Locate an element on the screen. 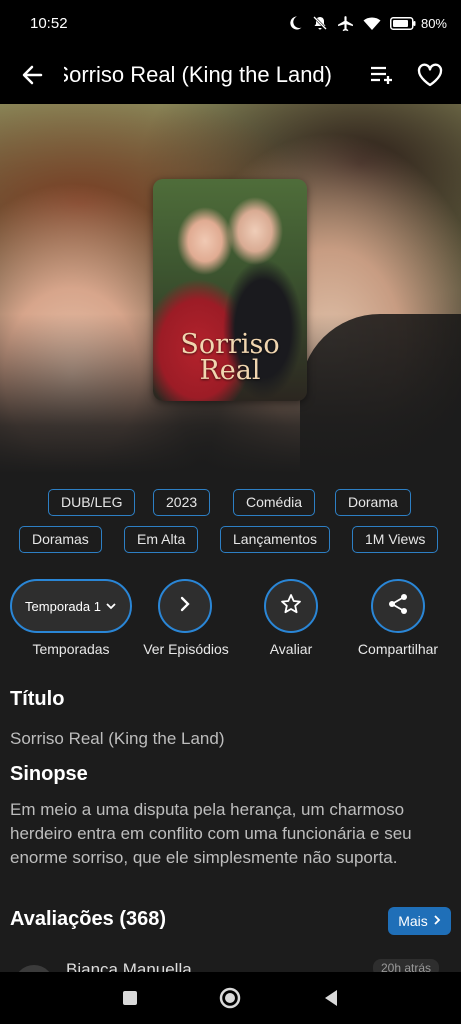 This screenshot has width=461, height=1024. rate-button is located at coordinates (291, 606).